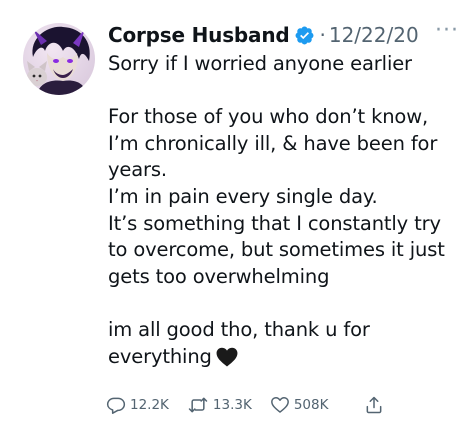 The height and width of the screenshot is (433, 475). I want to click on reply-count: 12.2K, so click(149, 405).